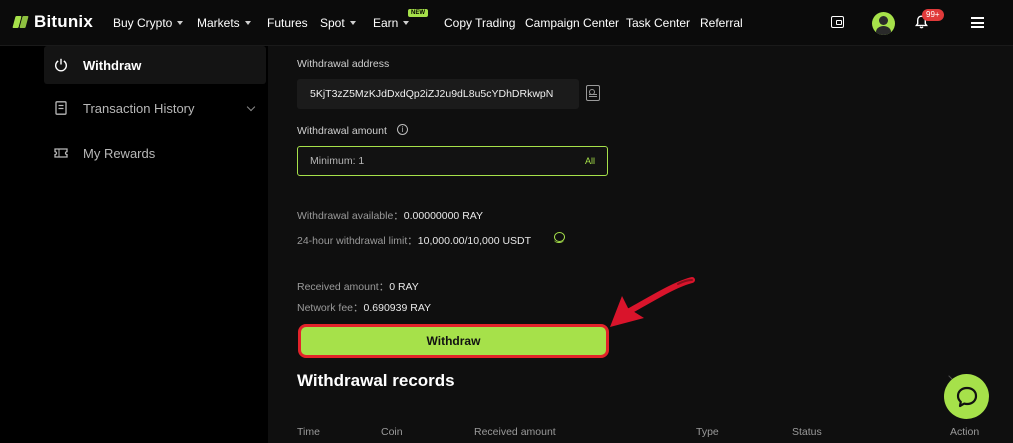 This screenshot has height=443, width=1013. Describe the element at coordinates (112, 65) in the screenshot. I see `sidebar-item-label: Withdraw` at that location.